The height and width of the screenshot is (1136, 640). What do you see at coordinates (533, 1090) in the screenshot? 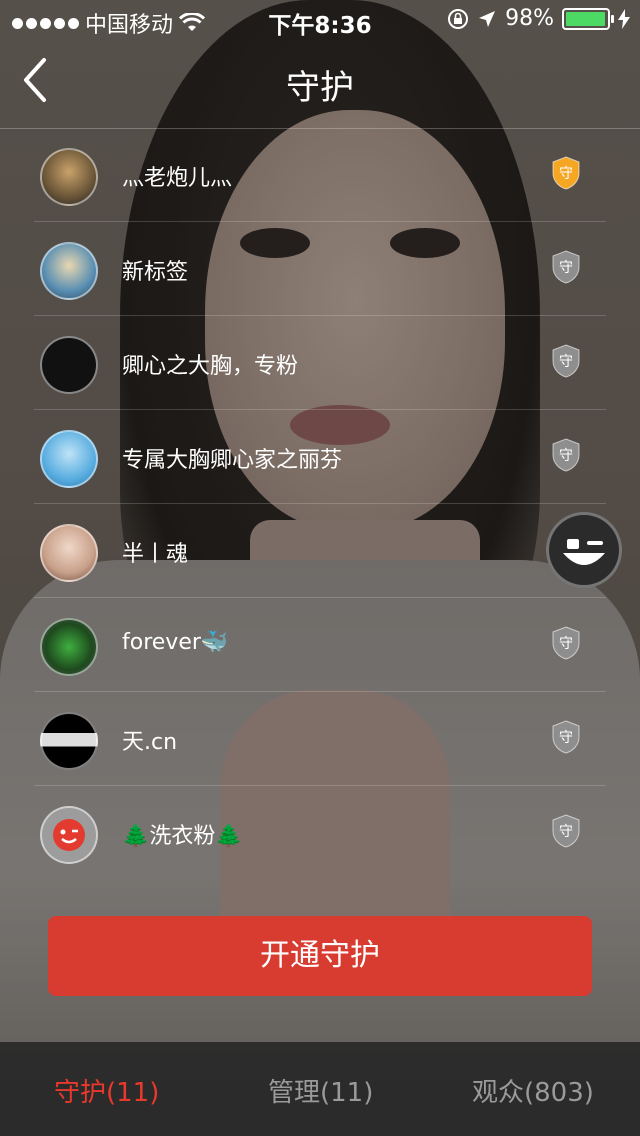
I see `tab-audience: 观众(803)` at bounding box center [533, 1090].